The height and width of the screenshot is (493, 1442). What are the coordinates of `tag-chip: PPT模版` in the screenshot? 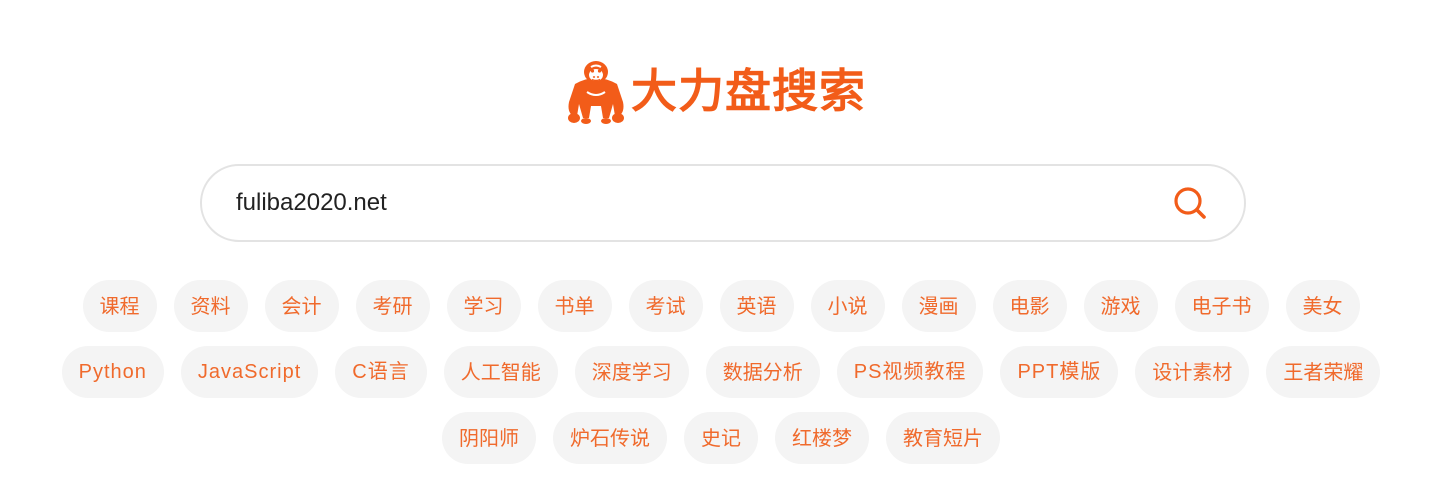 It's located at (1059, 372).